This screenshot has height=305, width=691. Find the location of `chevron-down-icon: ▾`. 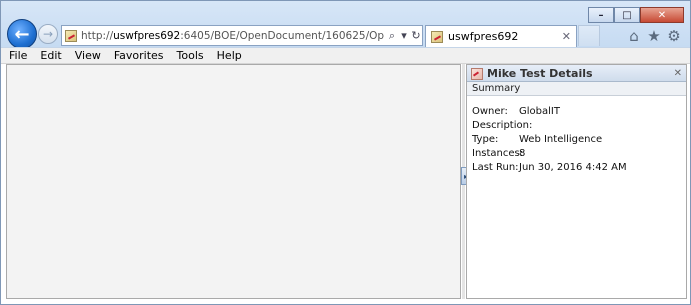

chevron-down-icon: ▾ is located at coordinates (404, 35).